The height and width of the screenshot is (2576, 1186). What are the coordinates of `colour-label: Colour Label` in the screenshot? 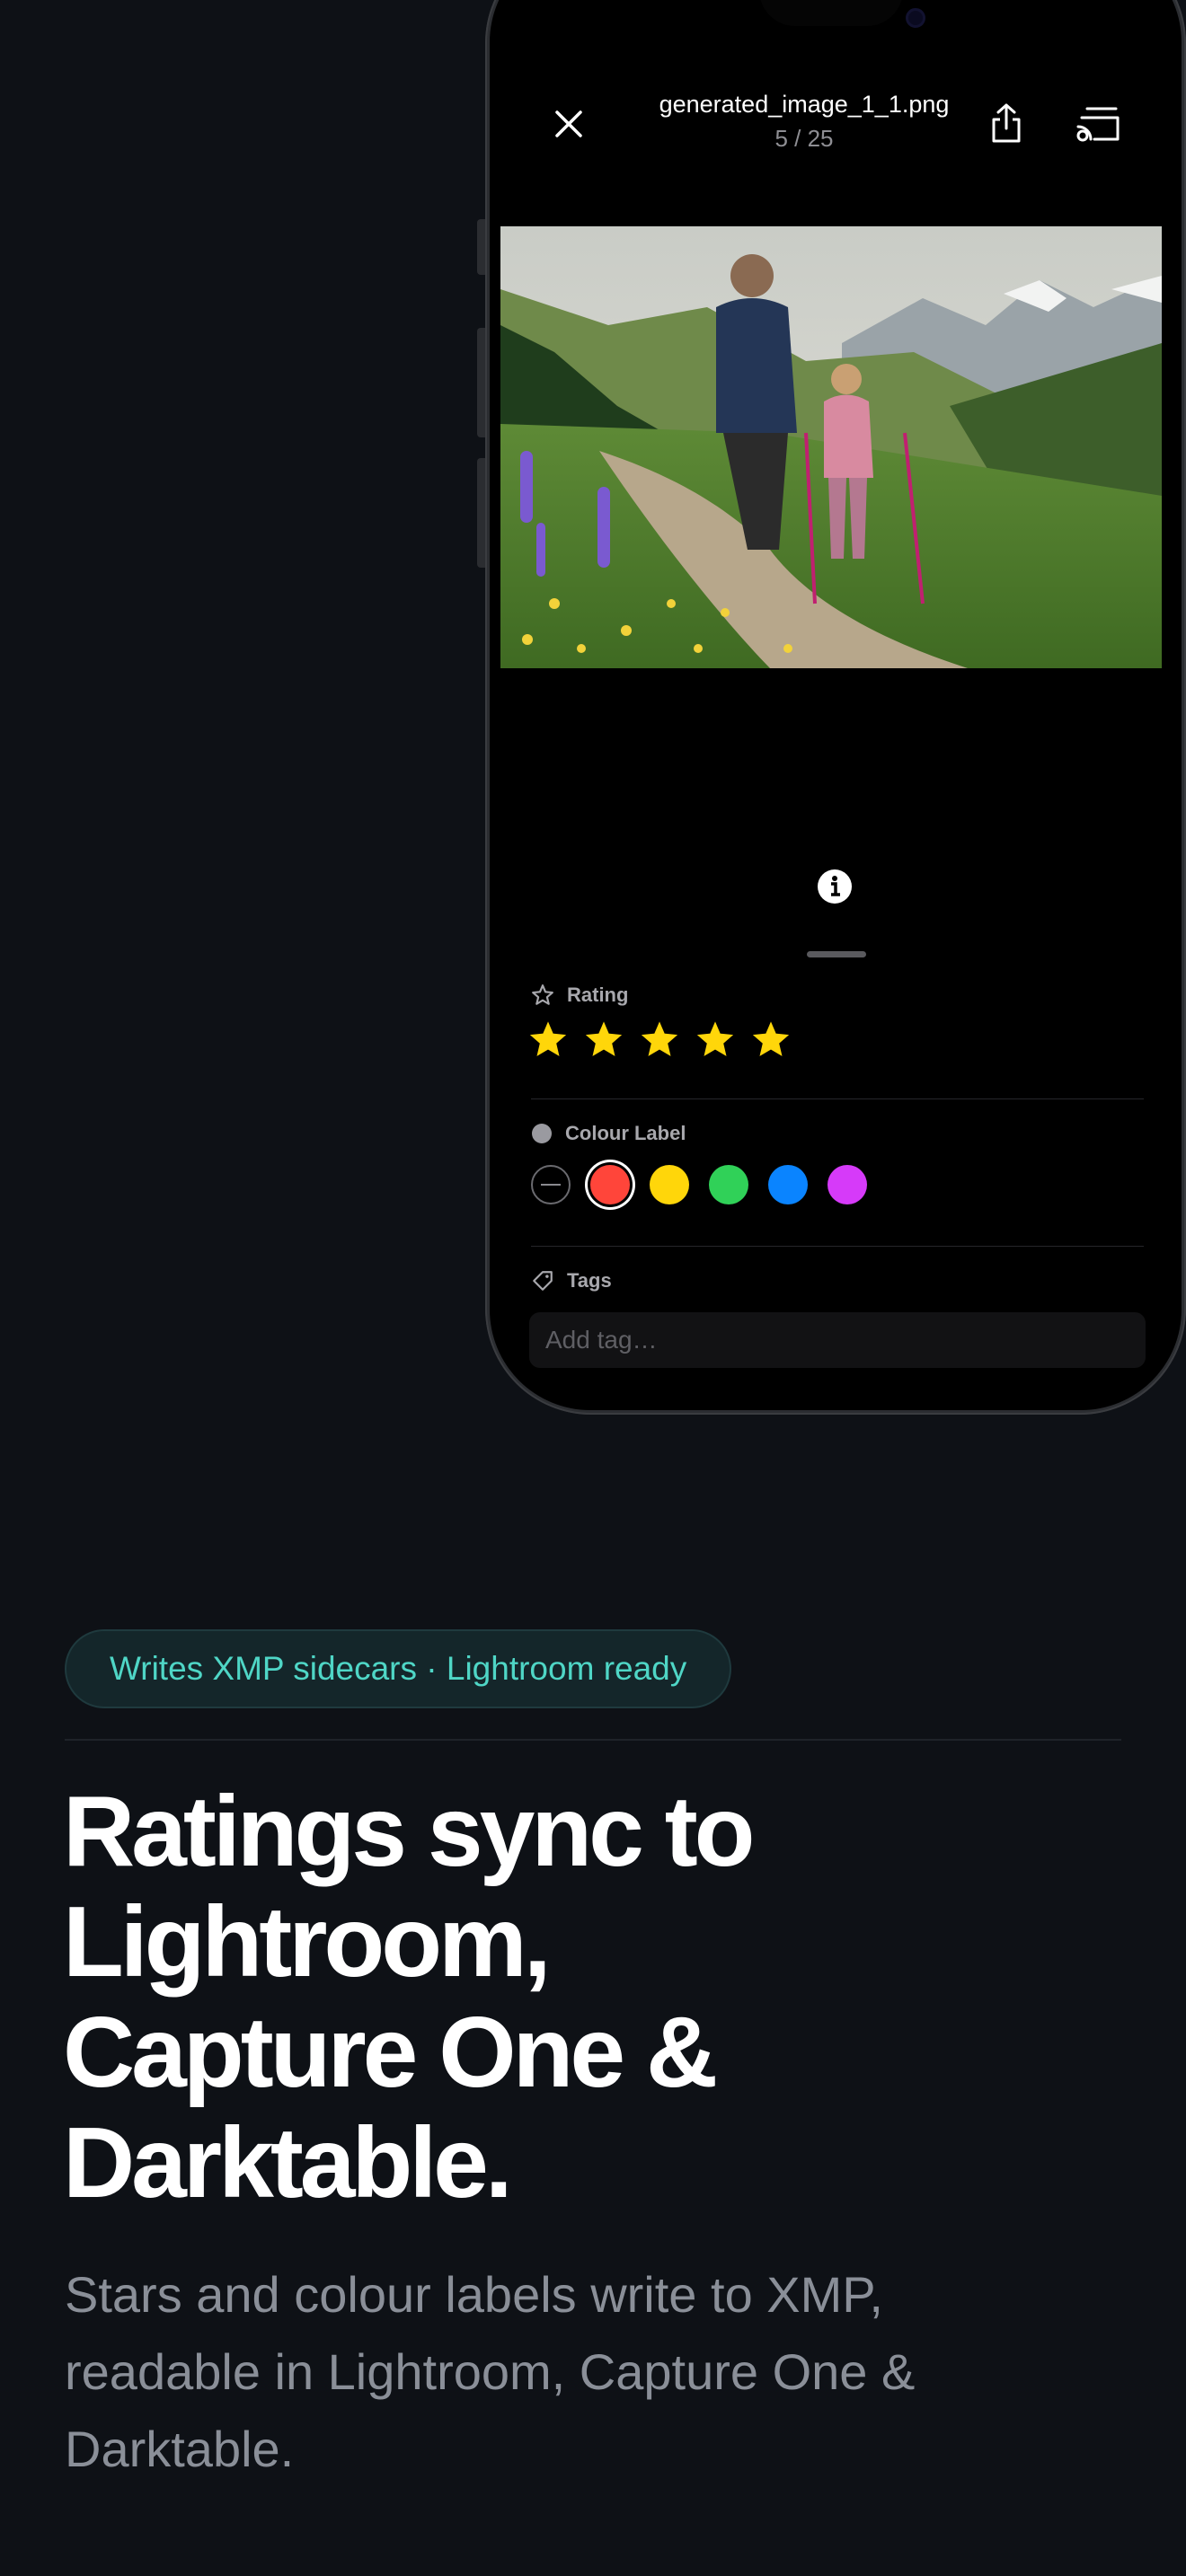 It's located at (625, 1133).